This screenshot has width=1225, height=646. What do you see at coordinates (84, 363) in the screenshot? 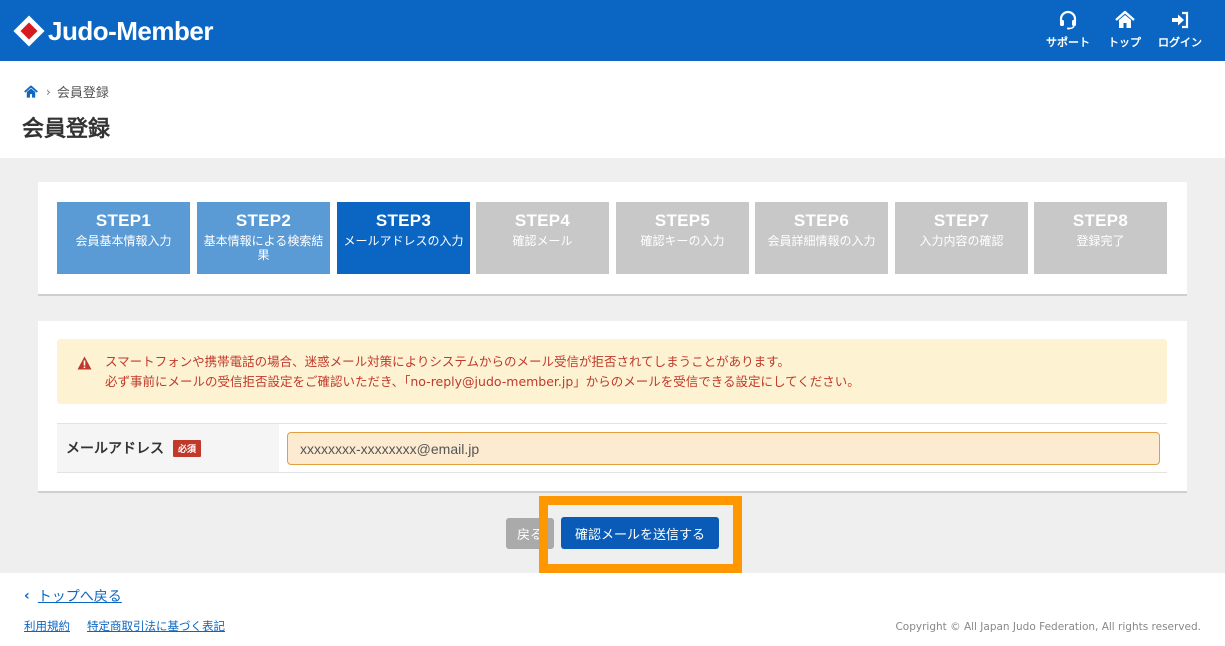
I see `warning-icon` at bounding box center [84, 363].